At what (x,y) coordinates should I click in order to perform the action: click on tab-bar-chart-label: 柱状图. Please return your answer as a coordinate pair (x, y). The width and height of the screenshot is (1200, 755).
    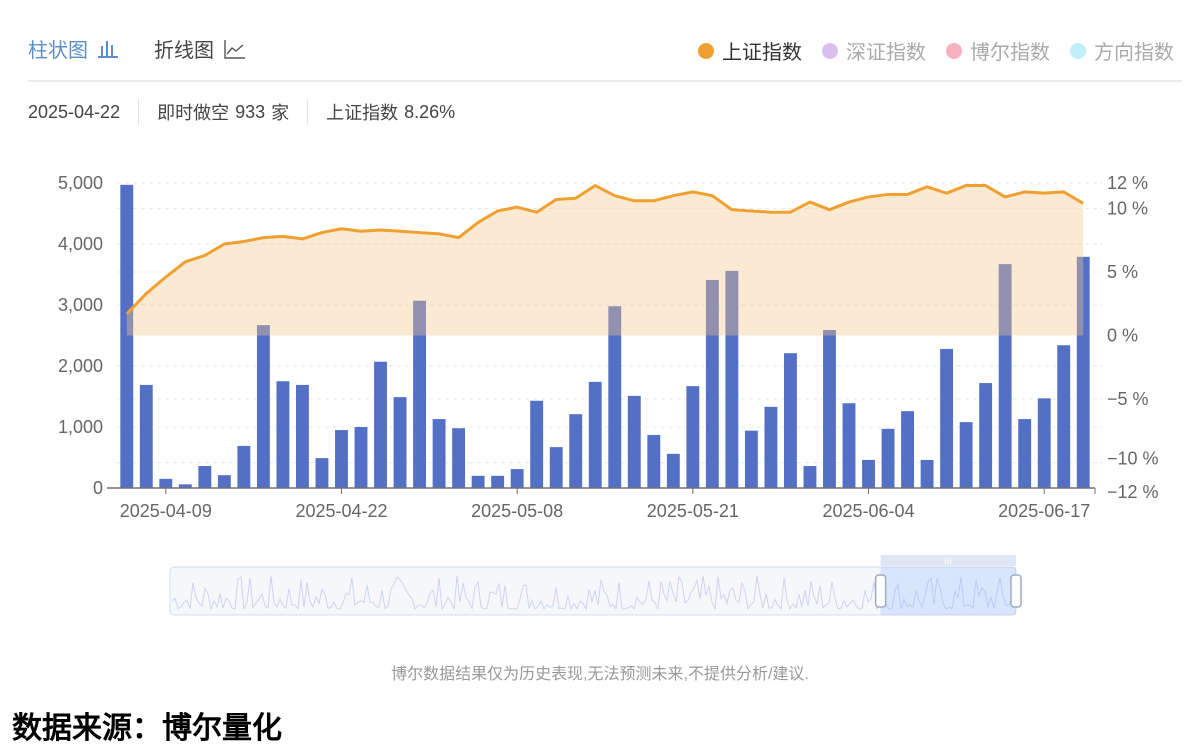
    Looking at the image, I should click on (58, 51).